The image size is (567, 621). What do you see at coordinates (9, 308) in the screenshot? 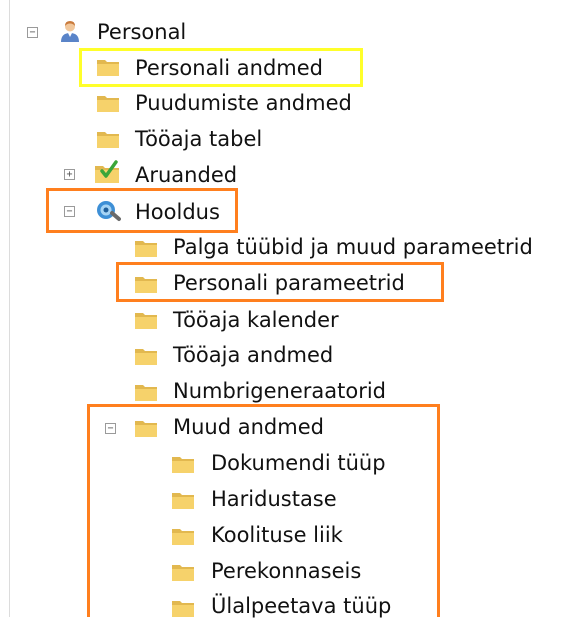
I see `tree-guide-line` at bounding box center [9, 308].